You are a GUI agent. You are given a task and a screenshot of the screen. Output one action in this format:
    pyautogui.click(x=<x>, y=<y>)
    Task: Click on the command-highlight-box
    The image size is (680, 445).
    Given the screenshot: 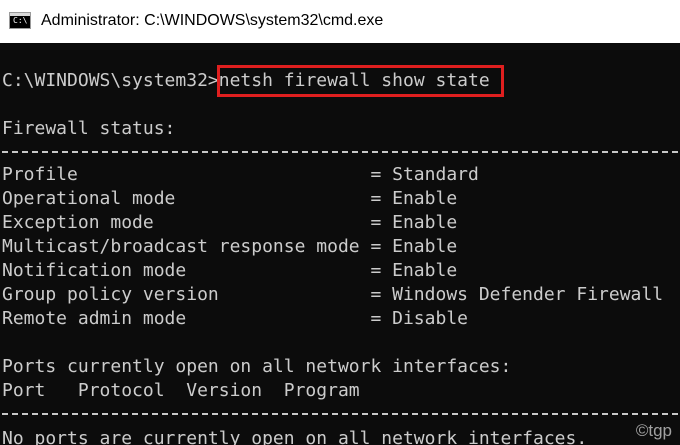 What is the action you would take?
    pyautogui.click(x=360, y=81)
    